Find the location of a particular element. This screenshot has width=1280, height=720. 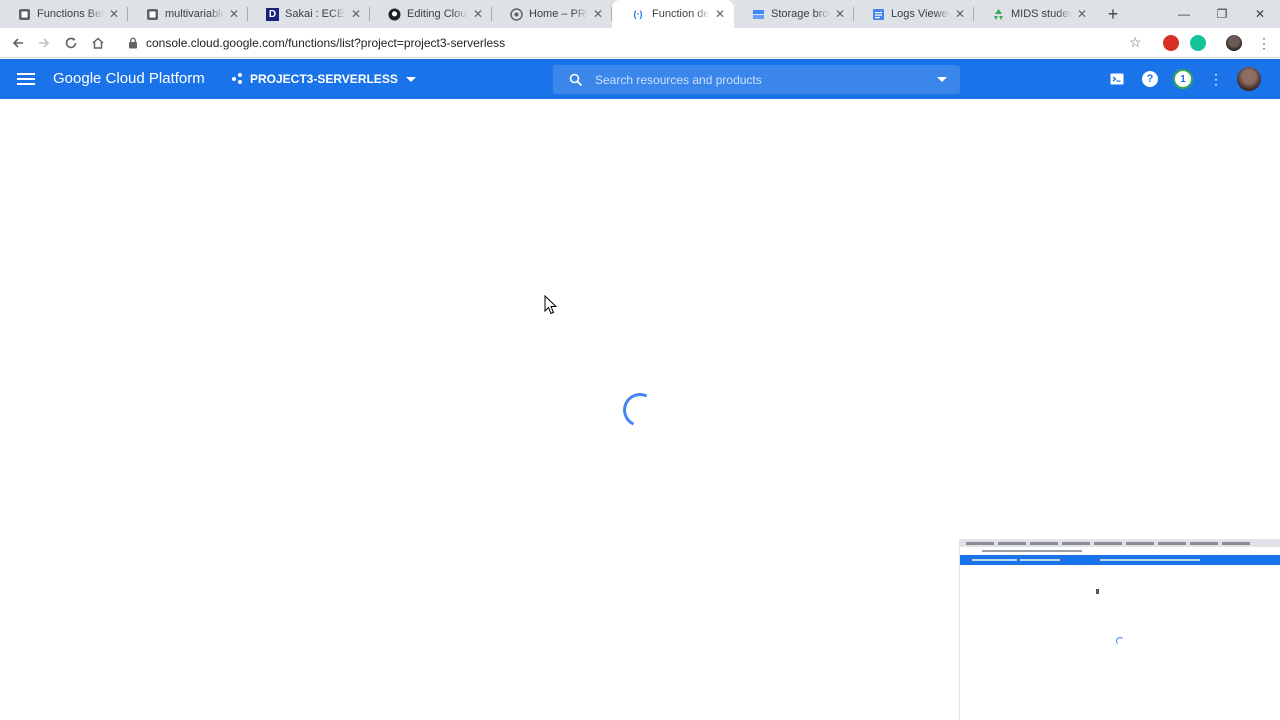

tab-title: MIDS students is located at coordinates (1041, 14).